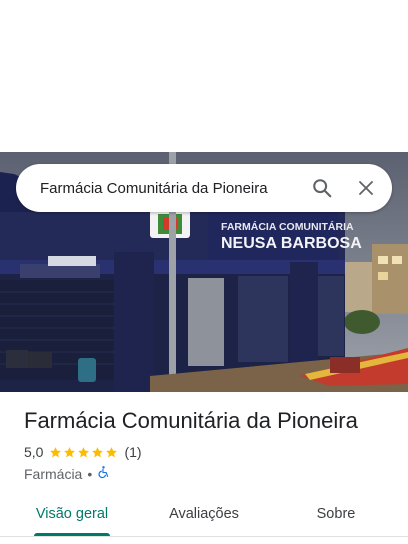 The width and height of the screenshot is (408, 544). What do you see at coordinates (287, 226) in the screenshot?
I see `sign-line1: FARMÁCIA COMUNITÁRIA` at bounding box center [287, 226].